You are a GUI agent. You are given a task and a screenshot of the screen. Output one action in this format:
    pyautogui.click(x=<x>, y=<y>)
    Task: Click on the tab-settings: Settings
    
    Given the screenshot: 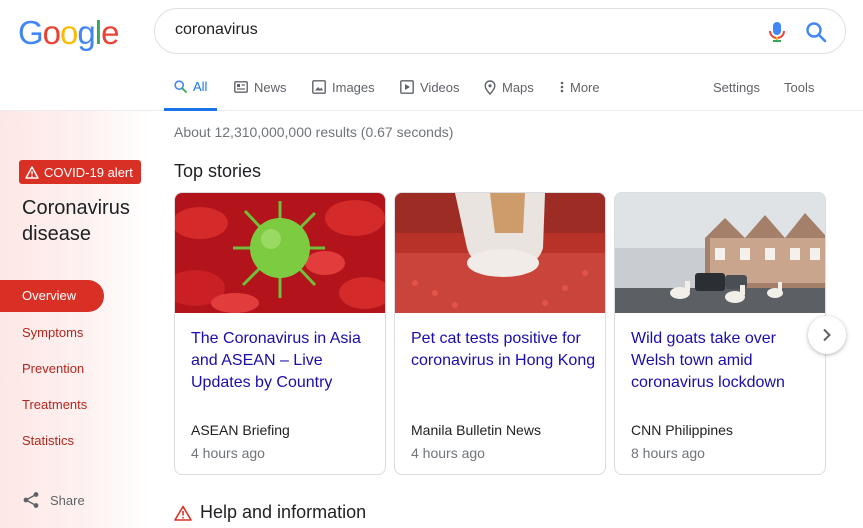 What is the action you would take?
    pyautogui.click(x=736, y=87)
    